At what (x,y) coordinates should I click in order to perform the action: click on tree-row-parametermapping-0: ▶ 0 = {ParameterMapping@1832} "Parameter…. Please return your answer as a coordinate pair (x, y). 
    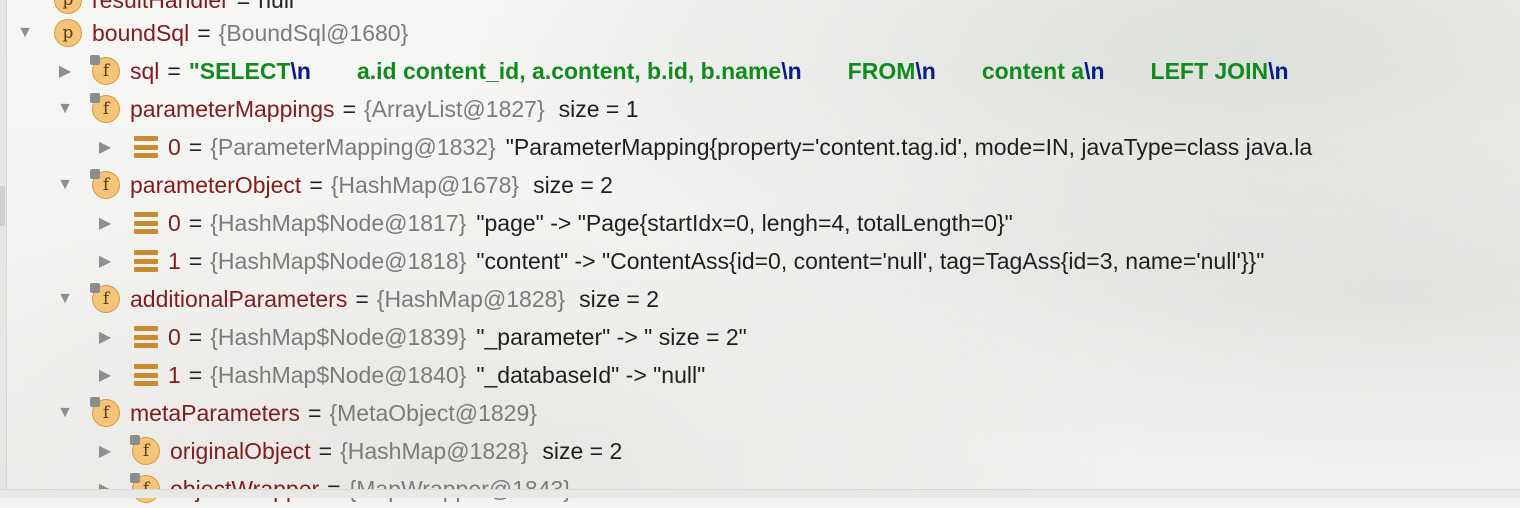
    Looking at the image, I should click on (760, 147).